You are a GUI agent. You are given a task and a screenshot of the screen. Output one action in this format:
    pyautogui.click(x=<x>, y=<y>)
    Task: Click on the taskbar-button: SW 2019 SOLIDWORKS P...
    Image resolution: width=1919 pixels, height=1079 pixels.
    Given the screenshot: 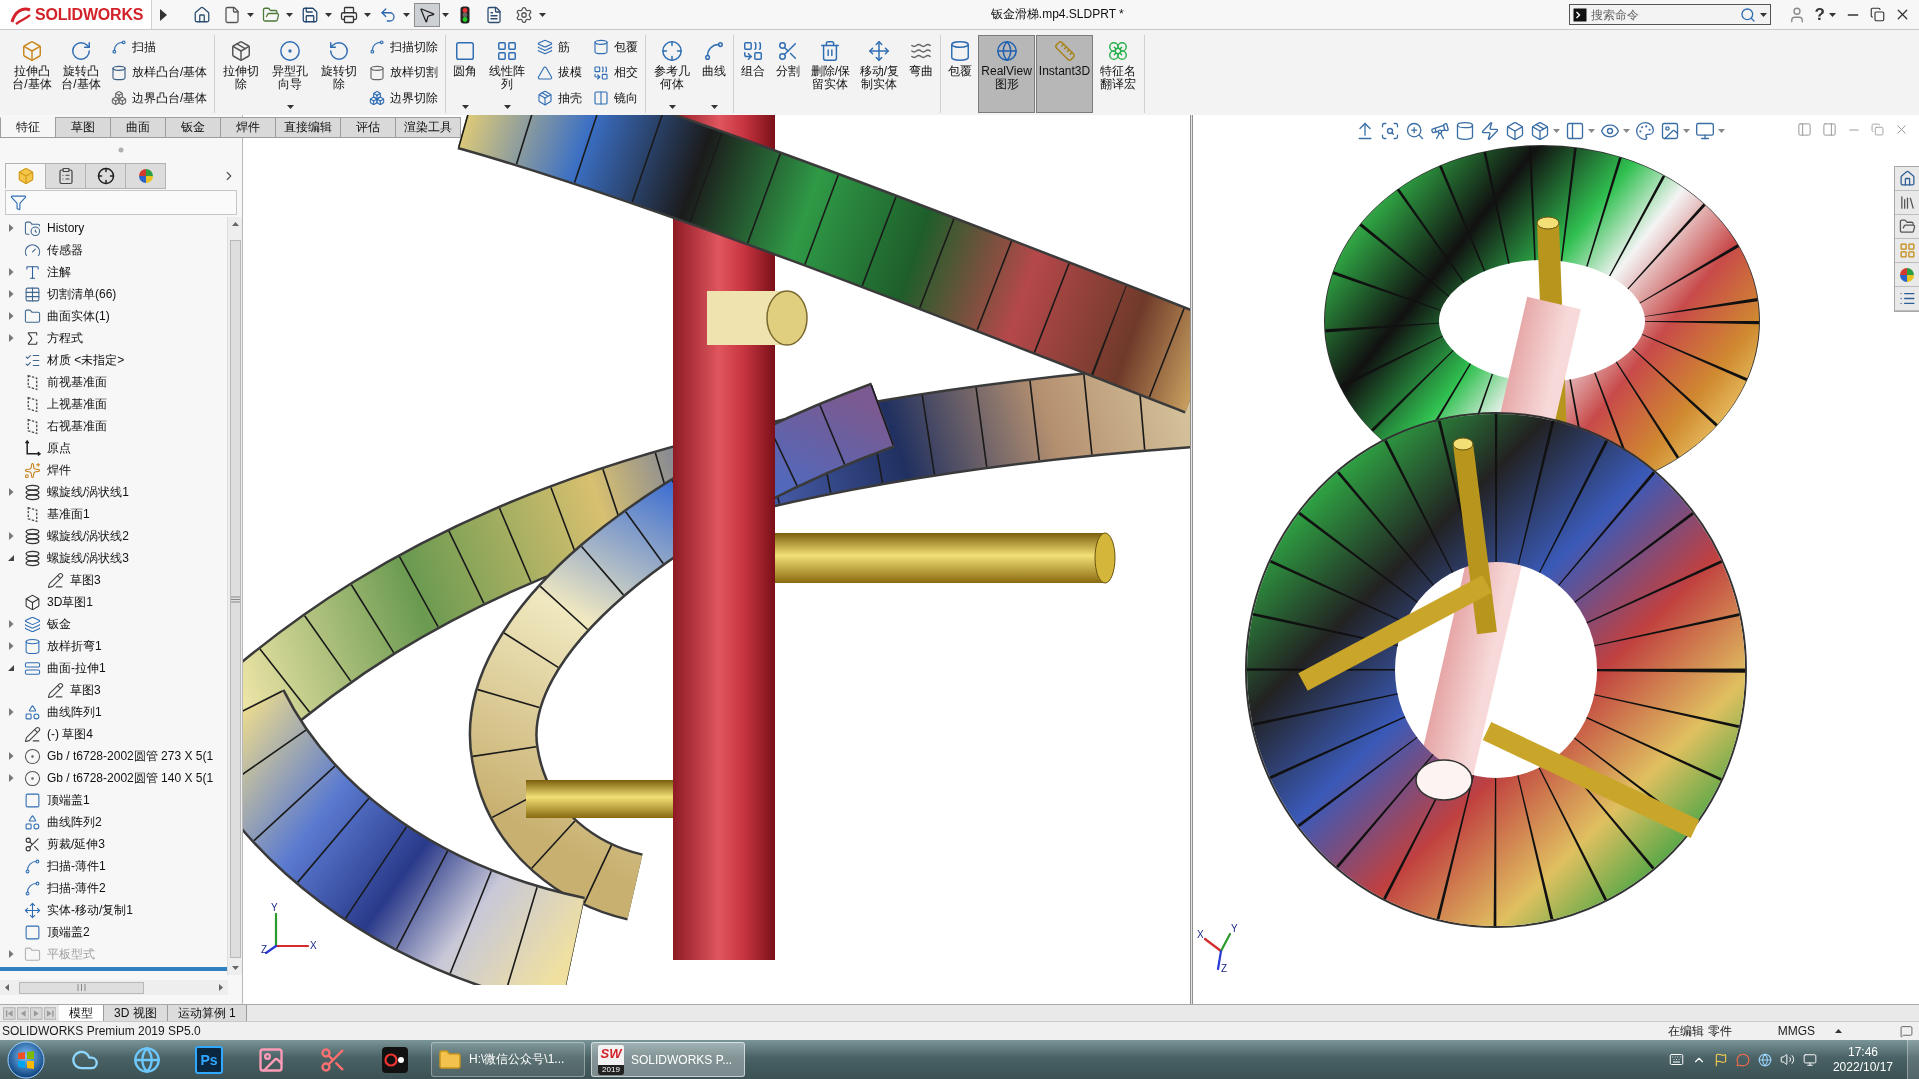 What is the action you would take?
    pyautogui.click(x=668, y=1059)
    